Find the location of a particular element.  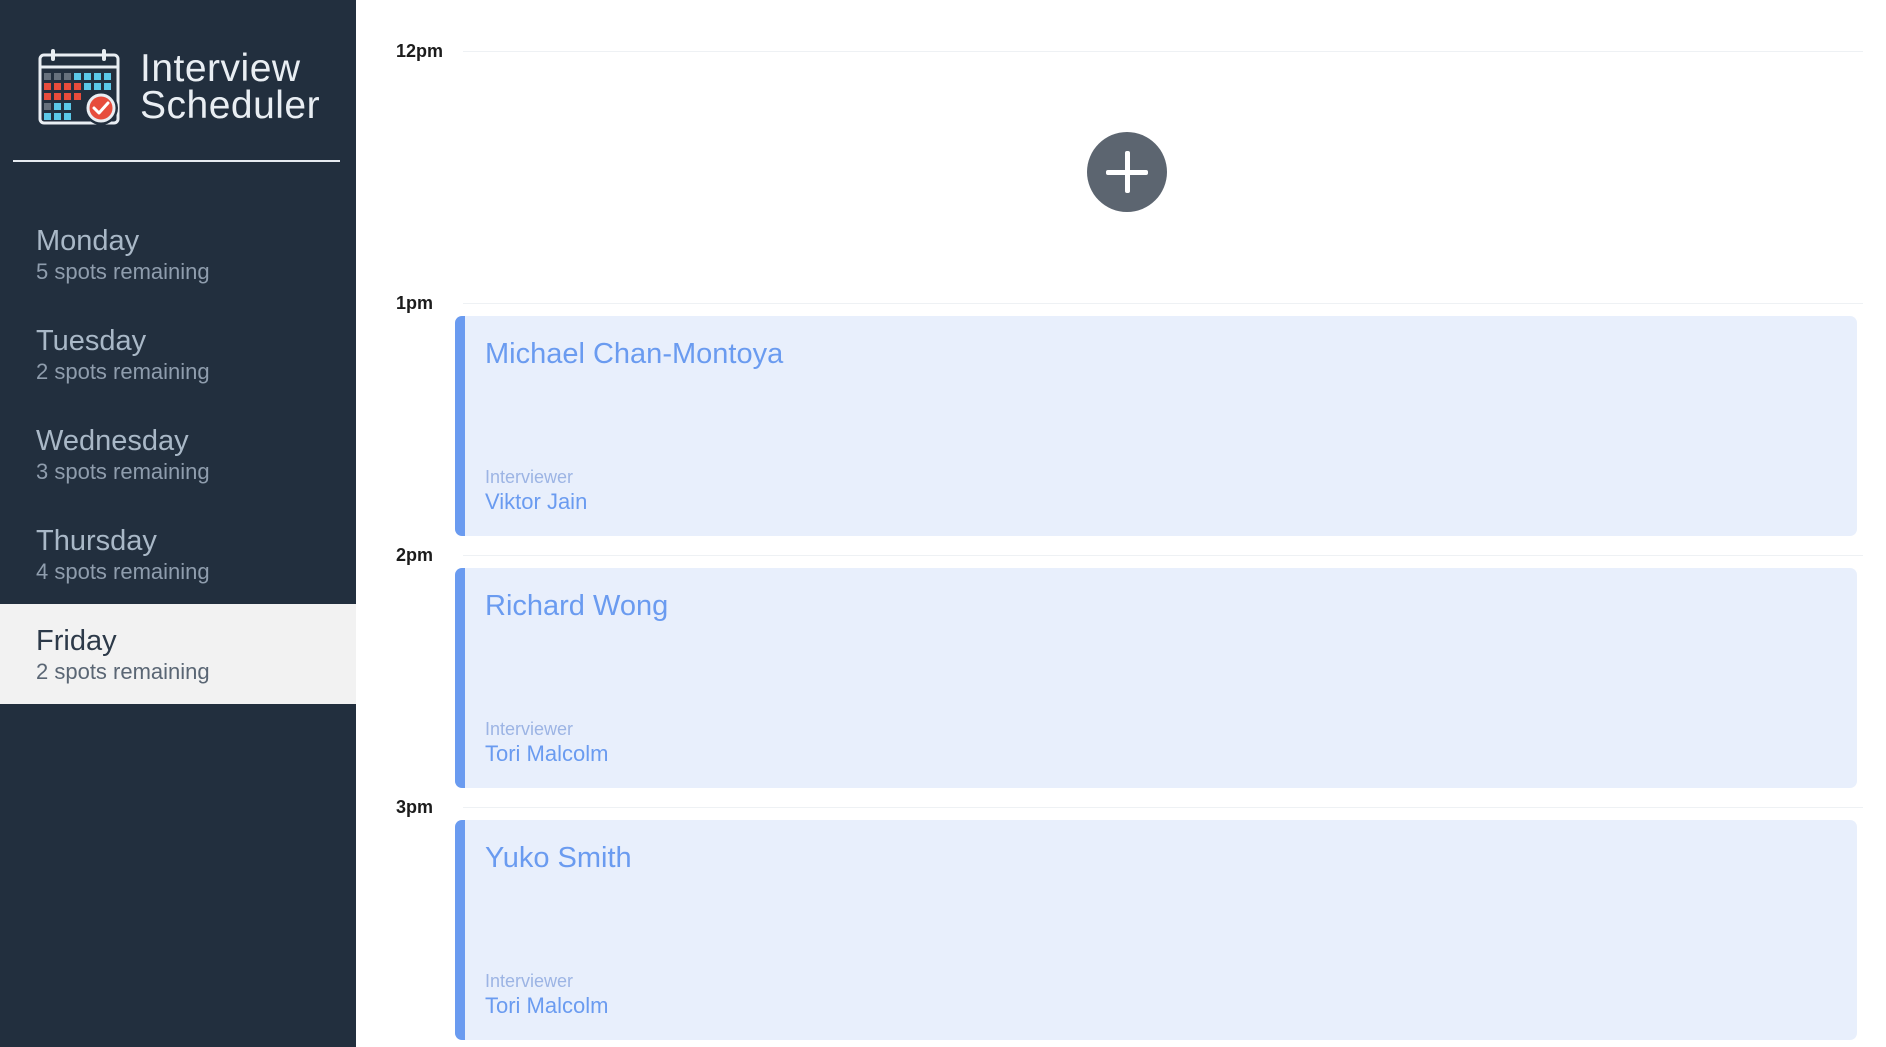

student-name: Michael Chan-Montoya is located at coordinates (634, 354).